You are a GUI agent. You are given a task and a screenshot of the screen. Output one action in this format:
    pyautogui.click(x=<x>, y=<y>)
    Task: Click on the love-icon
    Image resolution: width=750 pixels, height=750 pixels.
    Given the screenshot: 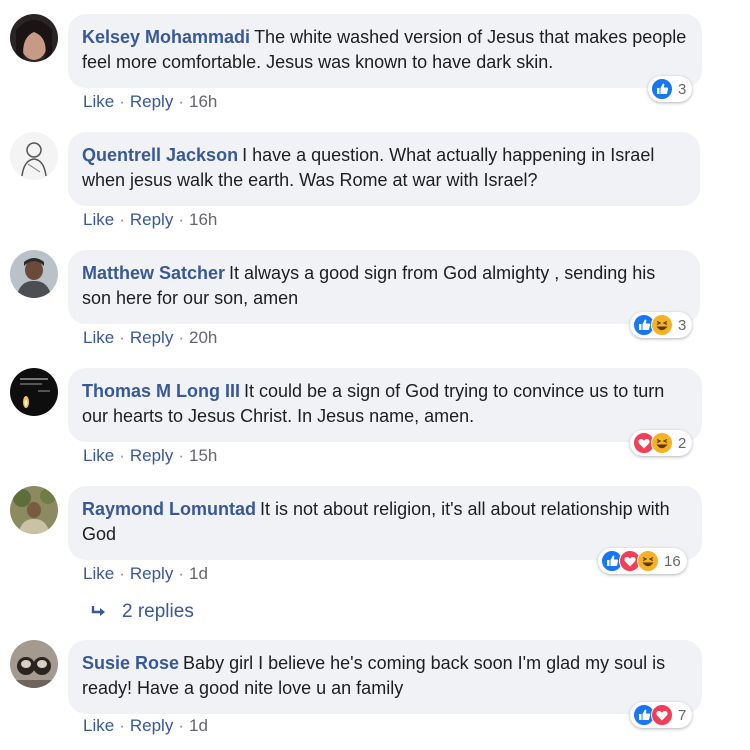 What is the action you would take?
    pyautogui.click(x=662, y=715)
    